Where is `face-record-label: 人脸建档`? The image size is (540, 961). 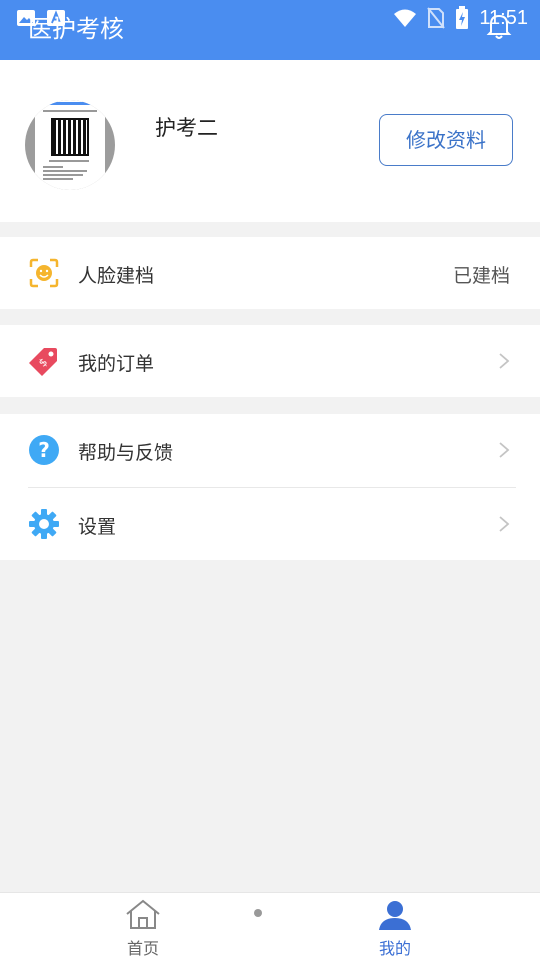
face-record-label: 人脸建档 is located at coordinates (116, 276).